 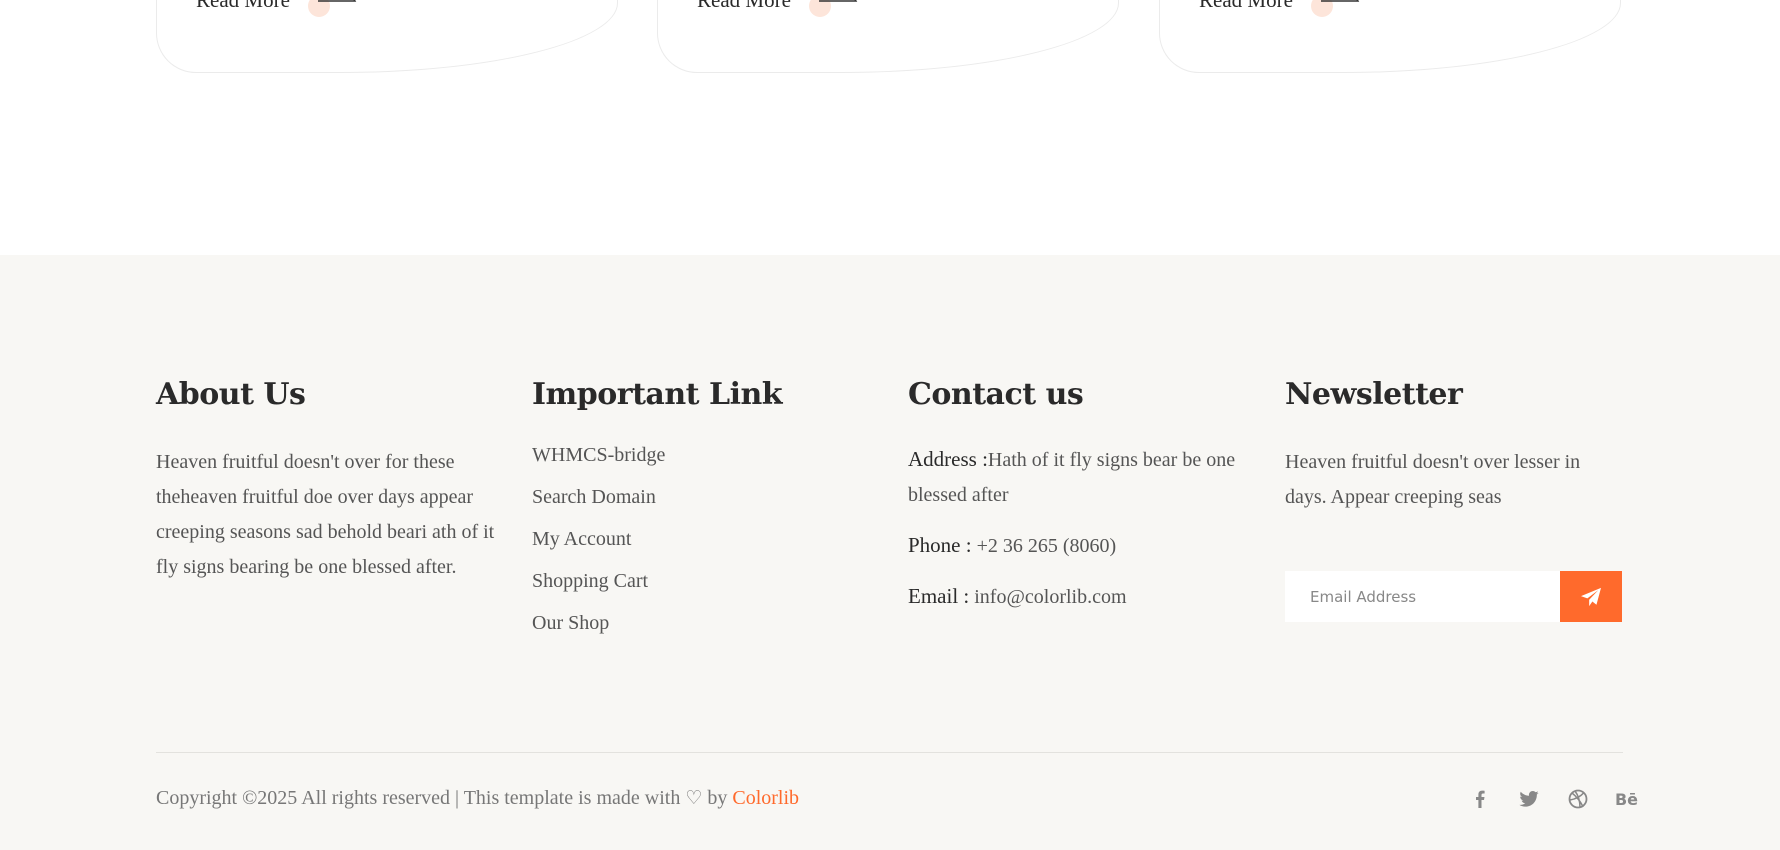 I want to click on newsletter-email-input, so click(x=1422, y=596).